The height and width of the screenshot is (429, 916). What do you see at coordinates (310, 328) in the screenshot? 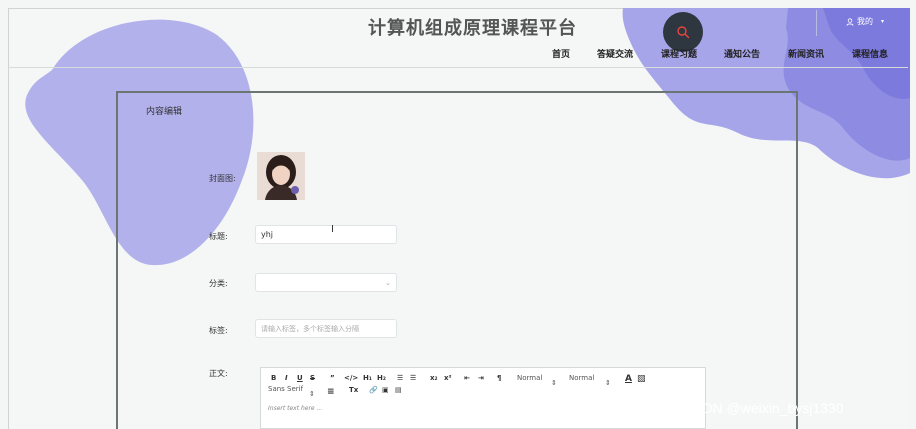
I see `tags-input-placeholder: 请输入标签，多个标签输入分隔` at bounding box center [310, 328].